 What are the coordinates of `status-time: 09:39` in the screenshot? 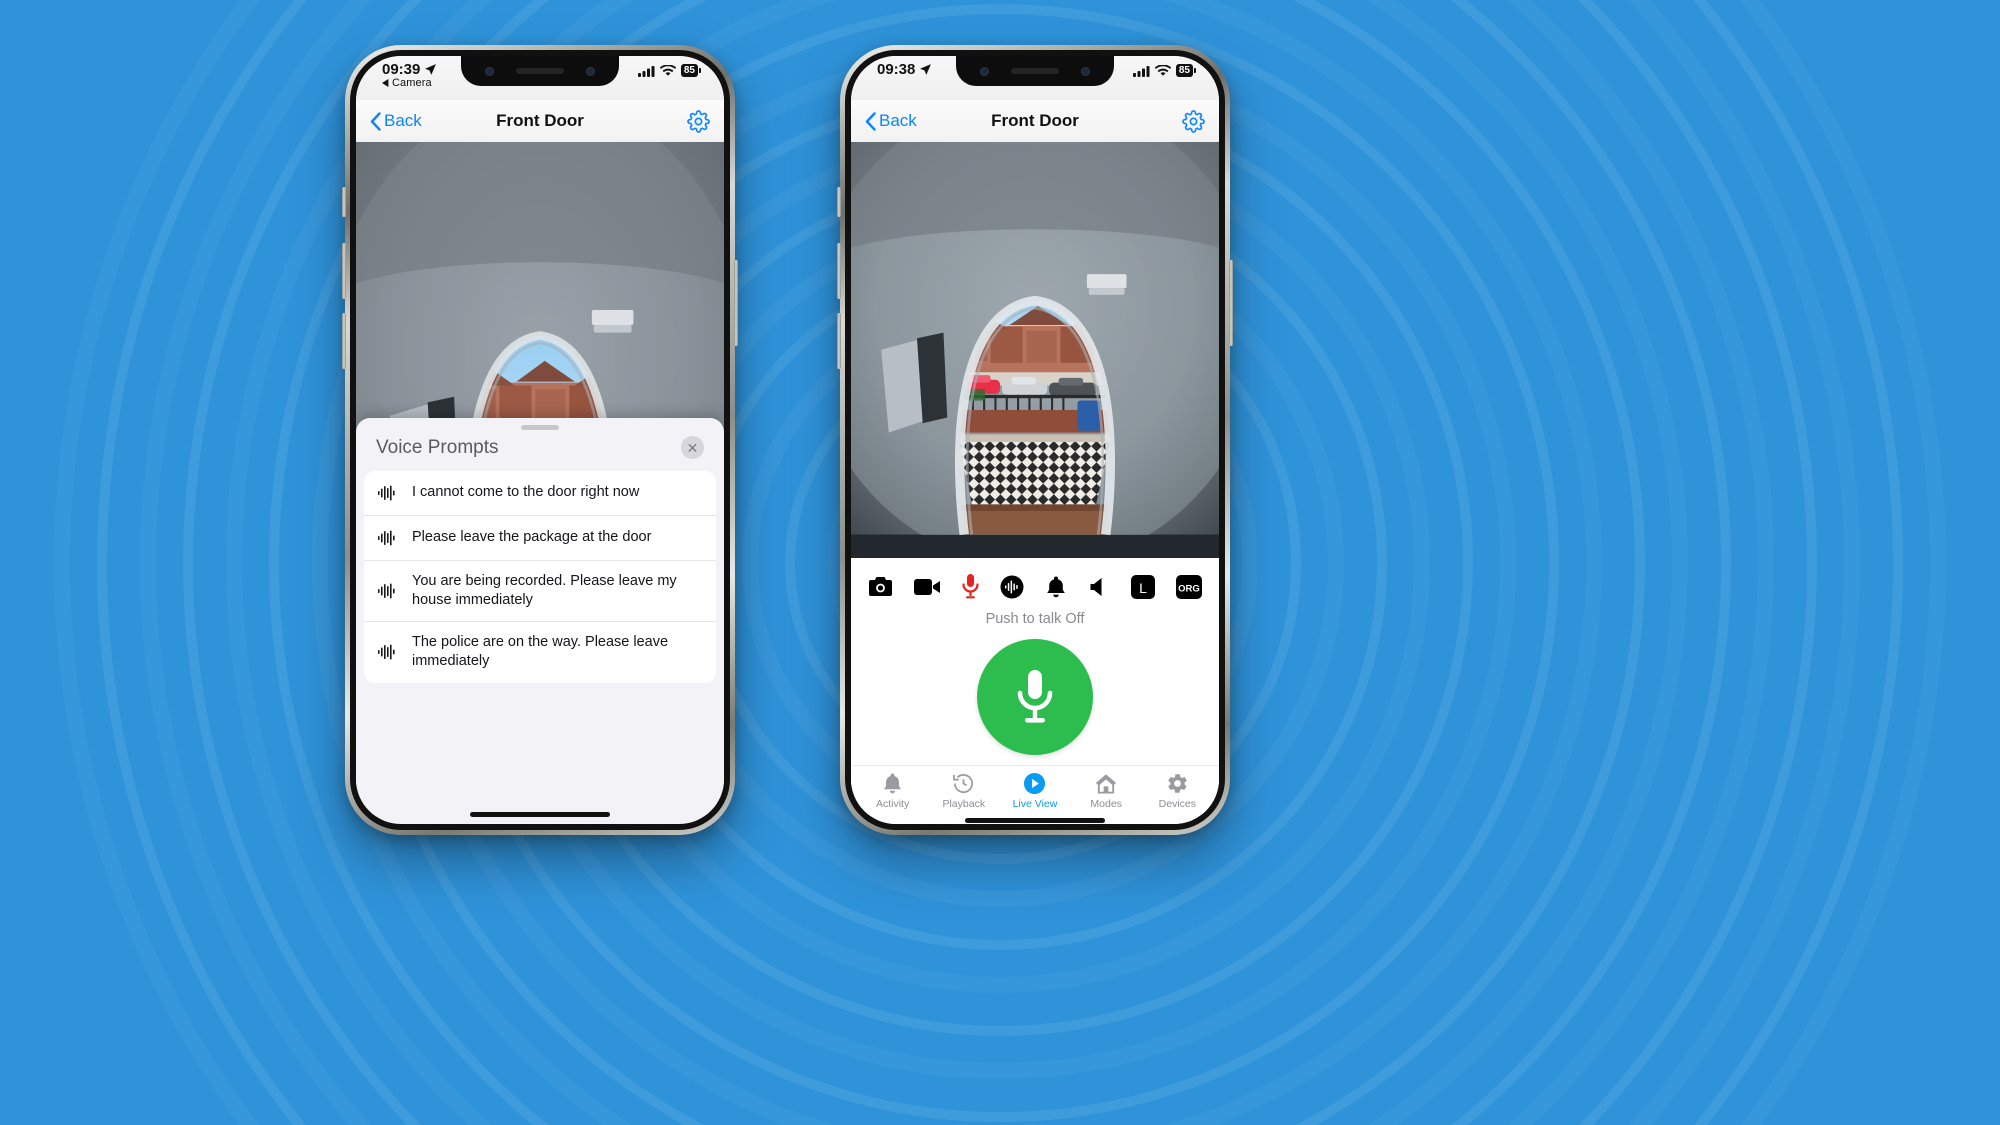 It's located at (401, 69).